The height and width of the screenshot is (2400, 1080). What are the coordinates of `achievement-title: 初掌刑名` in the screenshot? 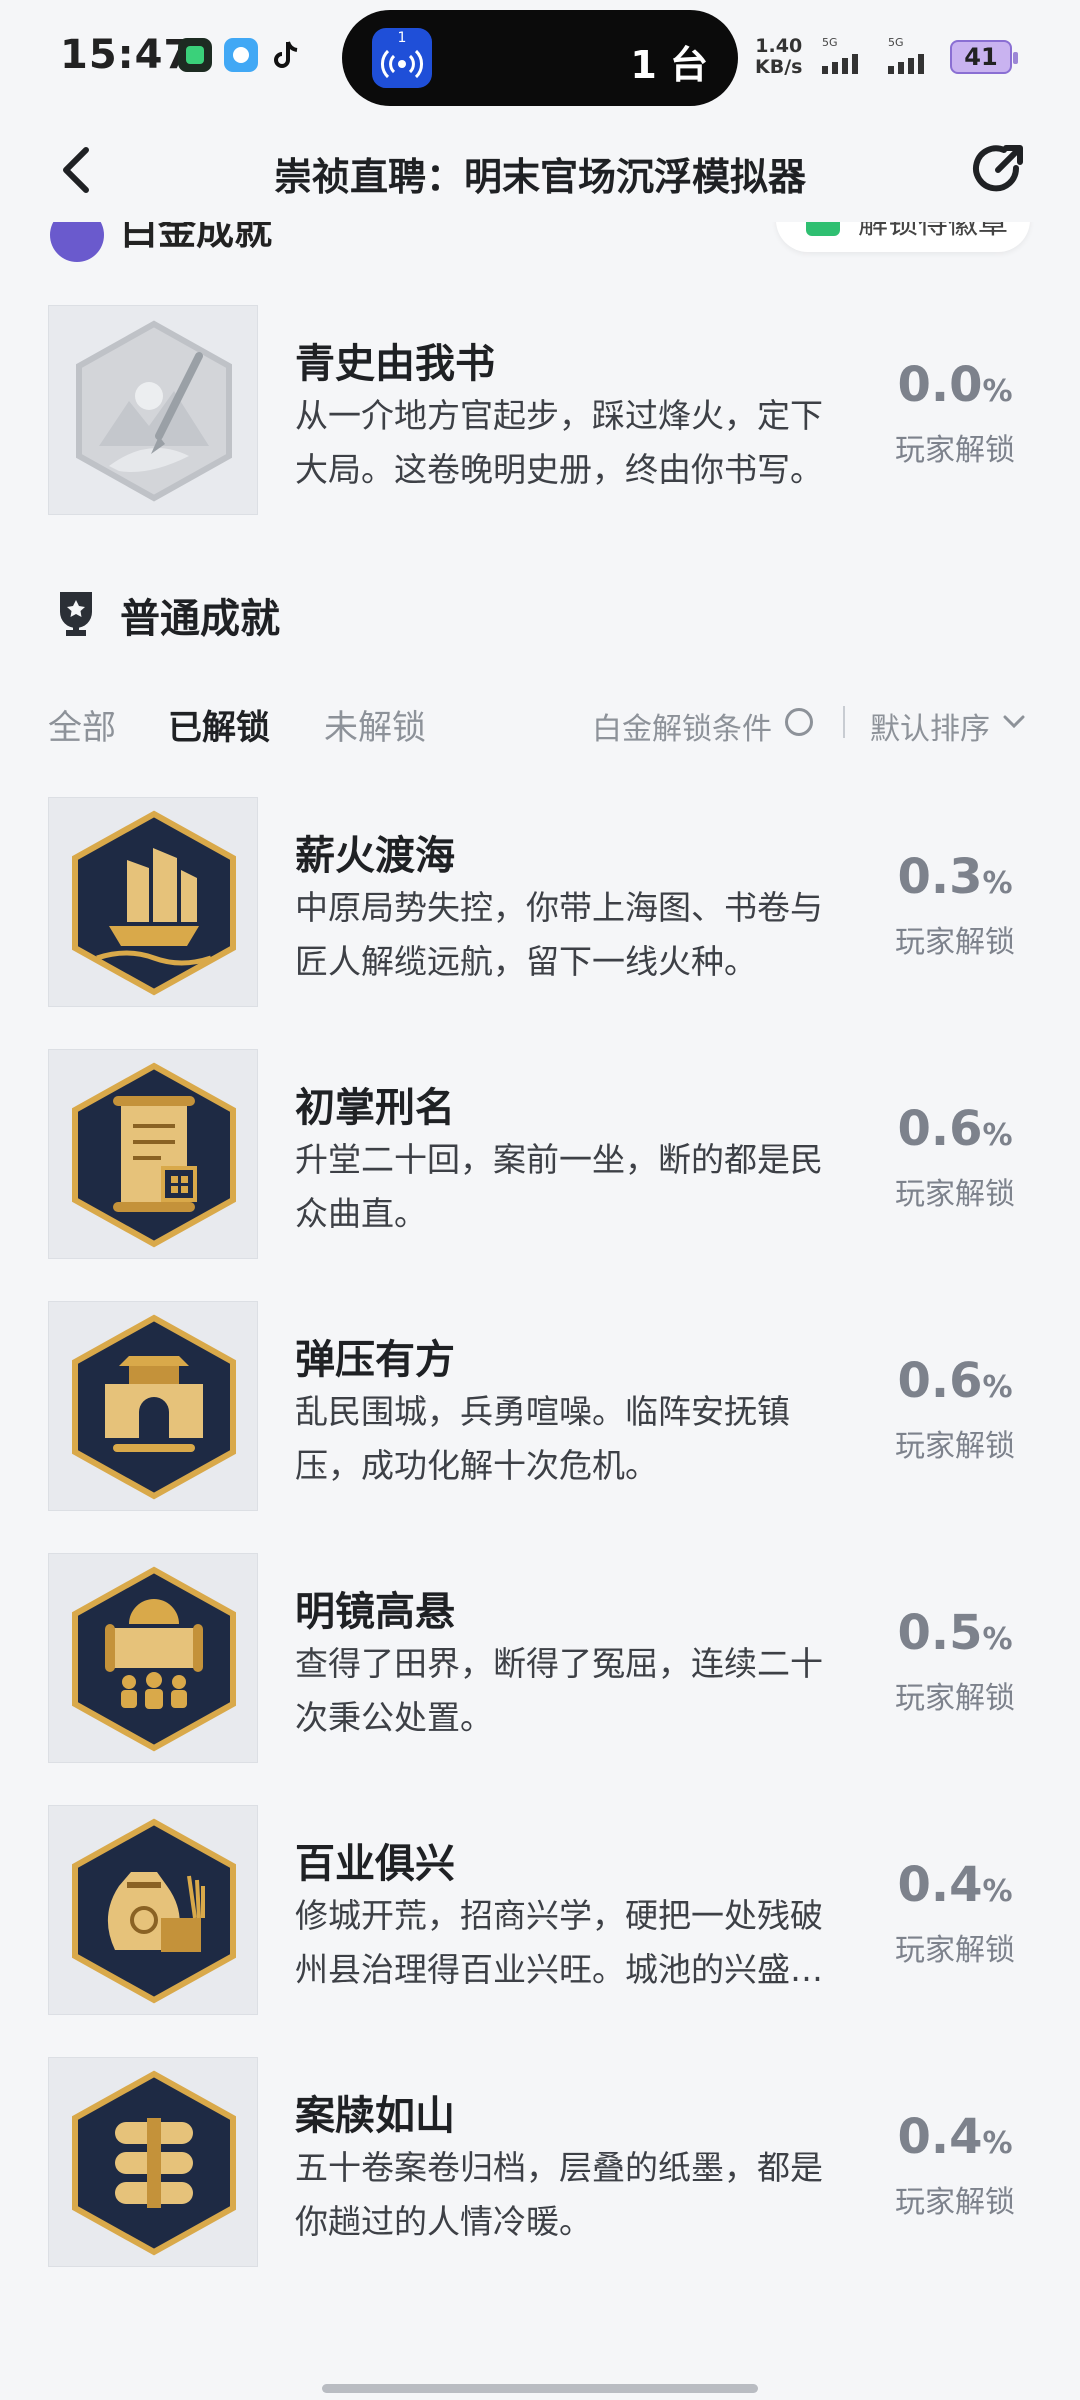 It's located at (375, 1108).